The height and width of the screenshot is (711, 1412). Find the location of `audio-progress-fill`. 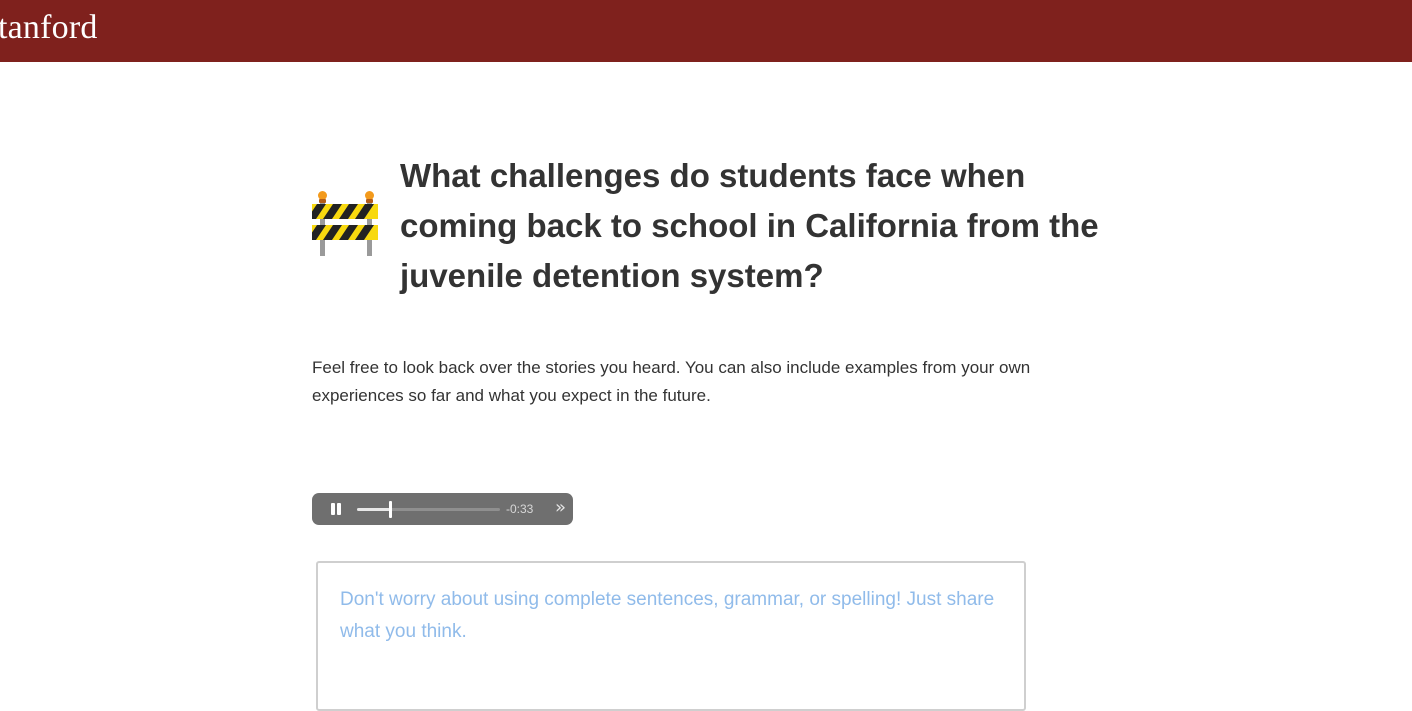

audio-progress-fill is located at coordinates (373, 509).